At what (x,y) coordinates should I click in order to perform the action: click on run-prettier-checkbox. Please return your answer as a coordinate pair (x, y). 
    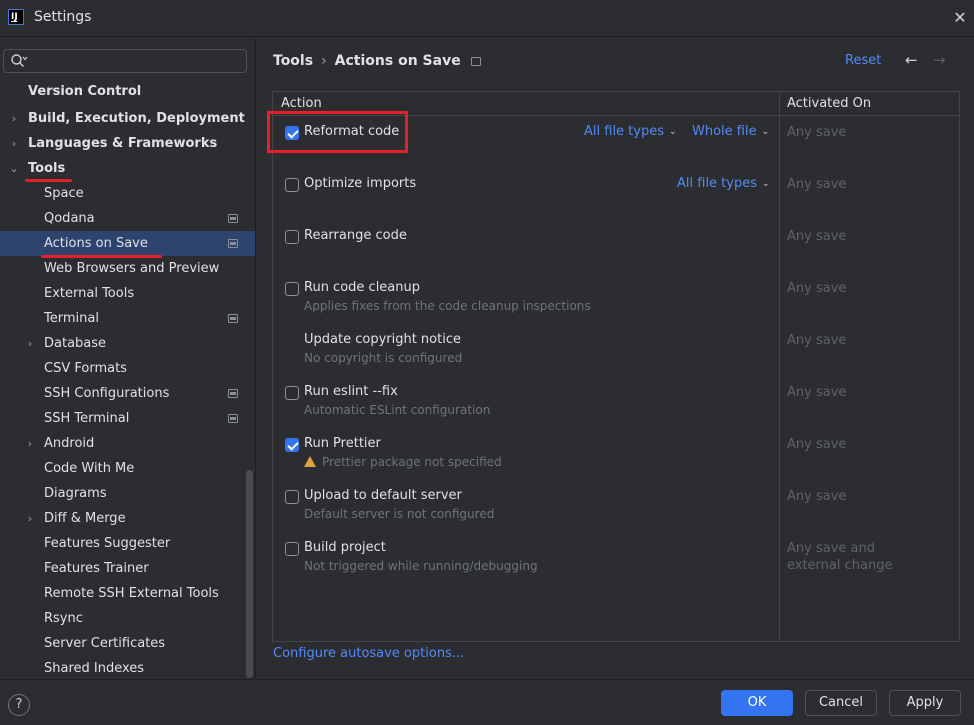
    Looking at the image, I should click on (292, 445).